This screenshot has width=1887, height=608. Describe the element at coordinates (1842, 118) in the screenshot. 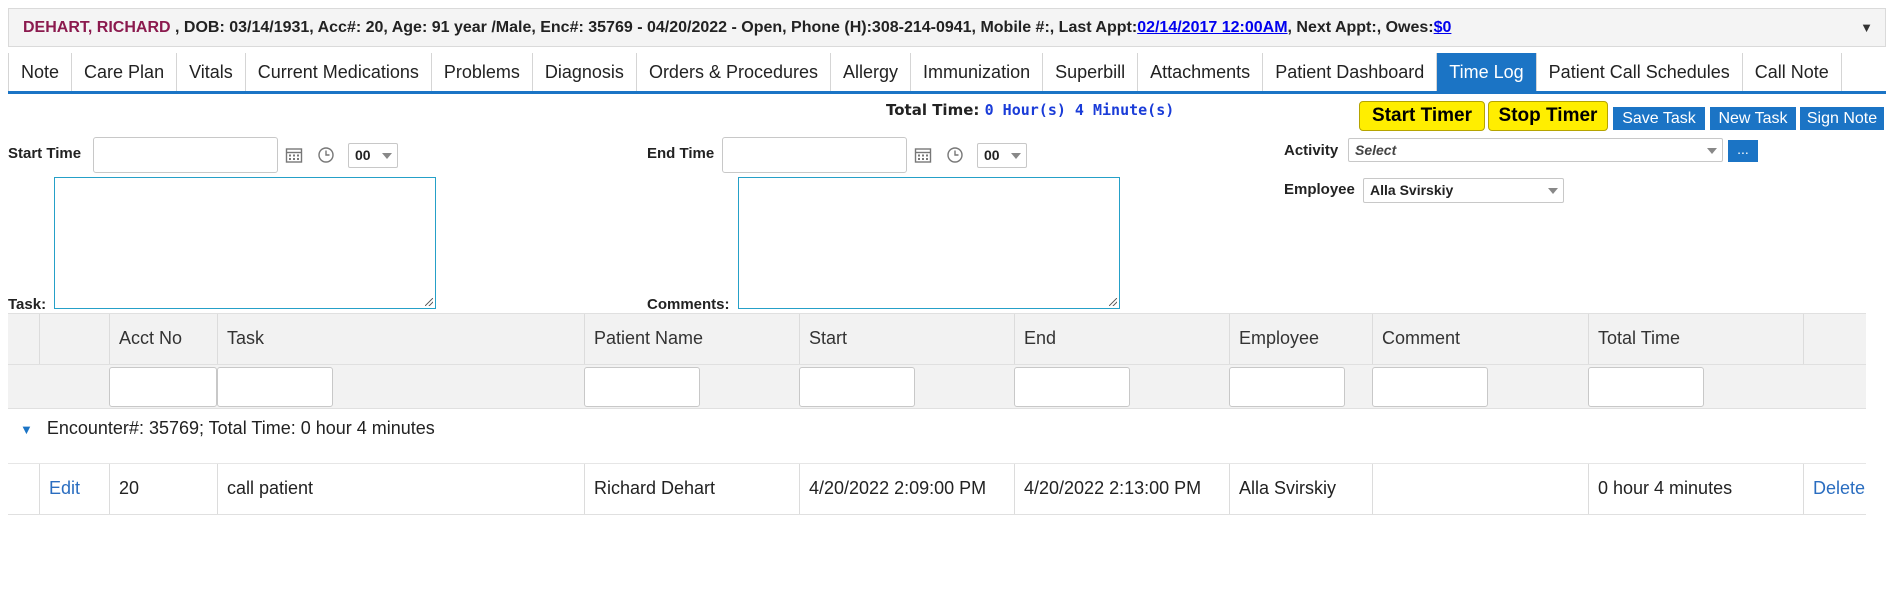

I see `sign-note-button: Sign Note` at that location.